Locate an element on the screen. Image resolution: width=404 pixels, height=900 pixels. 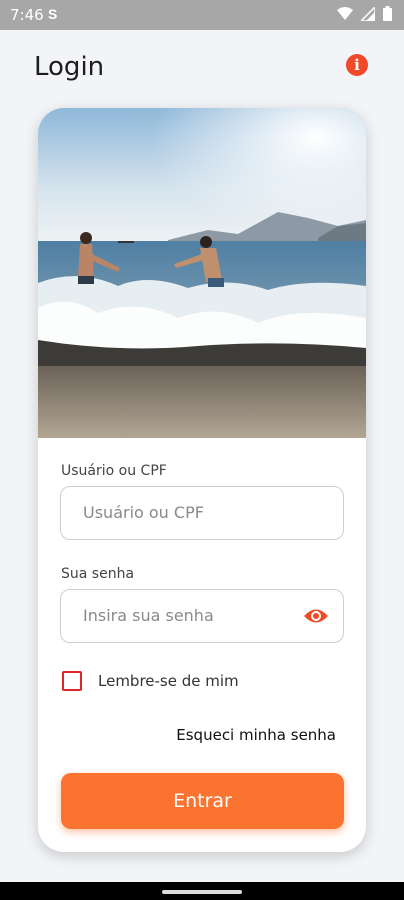
submit-button: Entrar is located at coordinates (202, 801).